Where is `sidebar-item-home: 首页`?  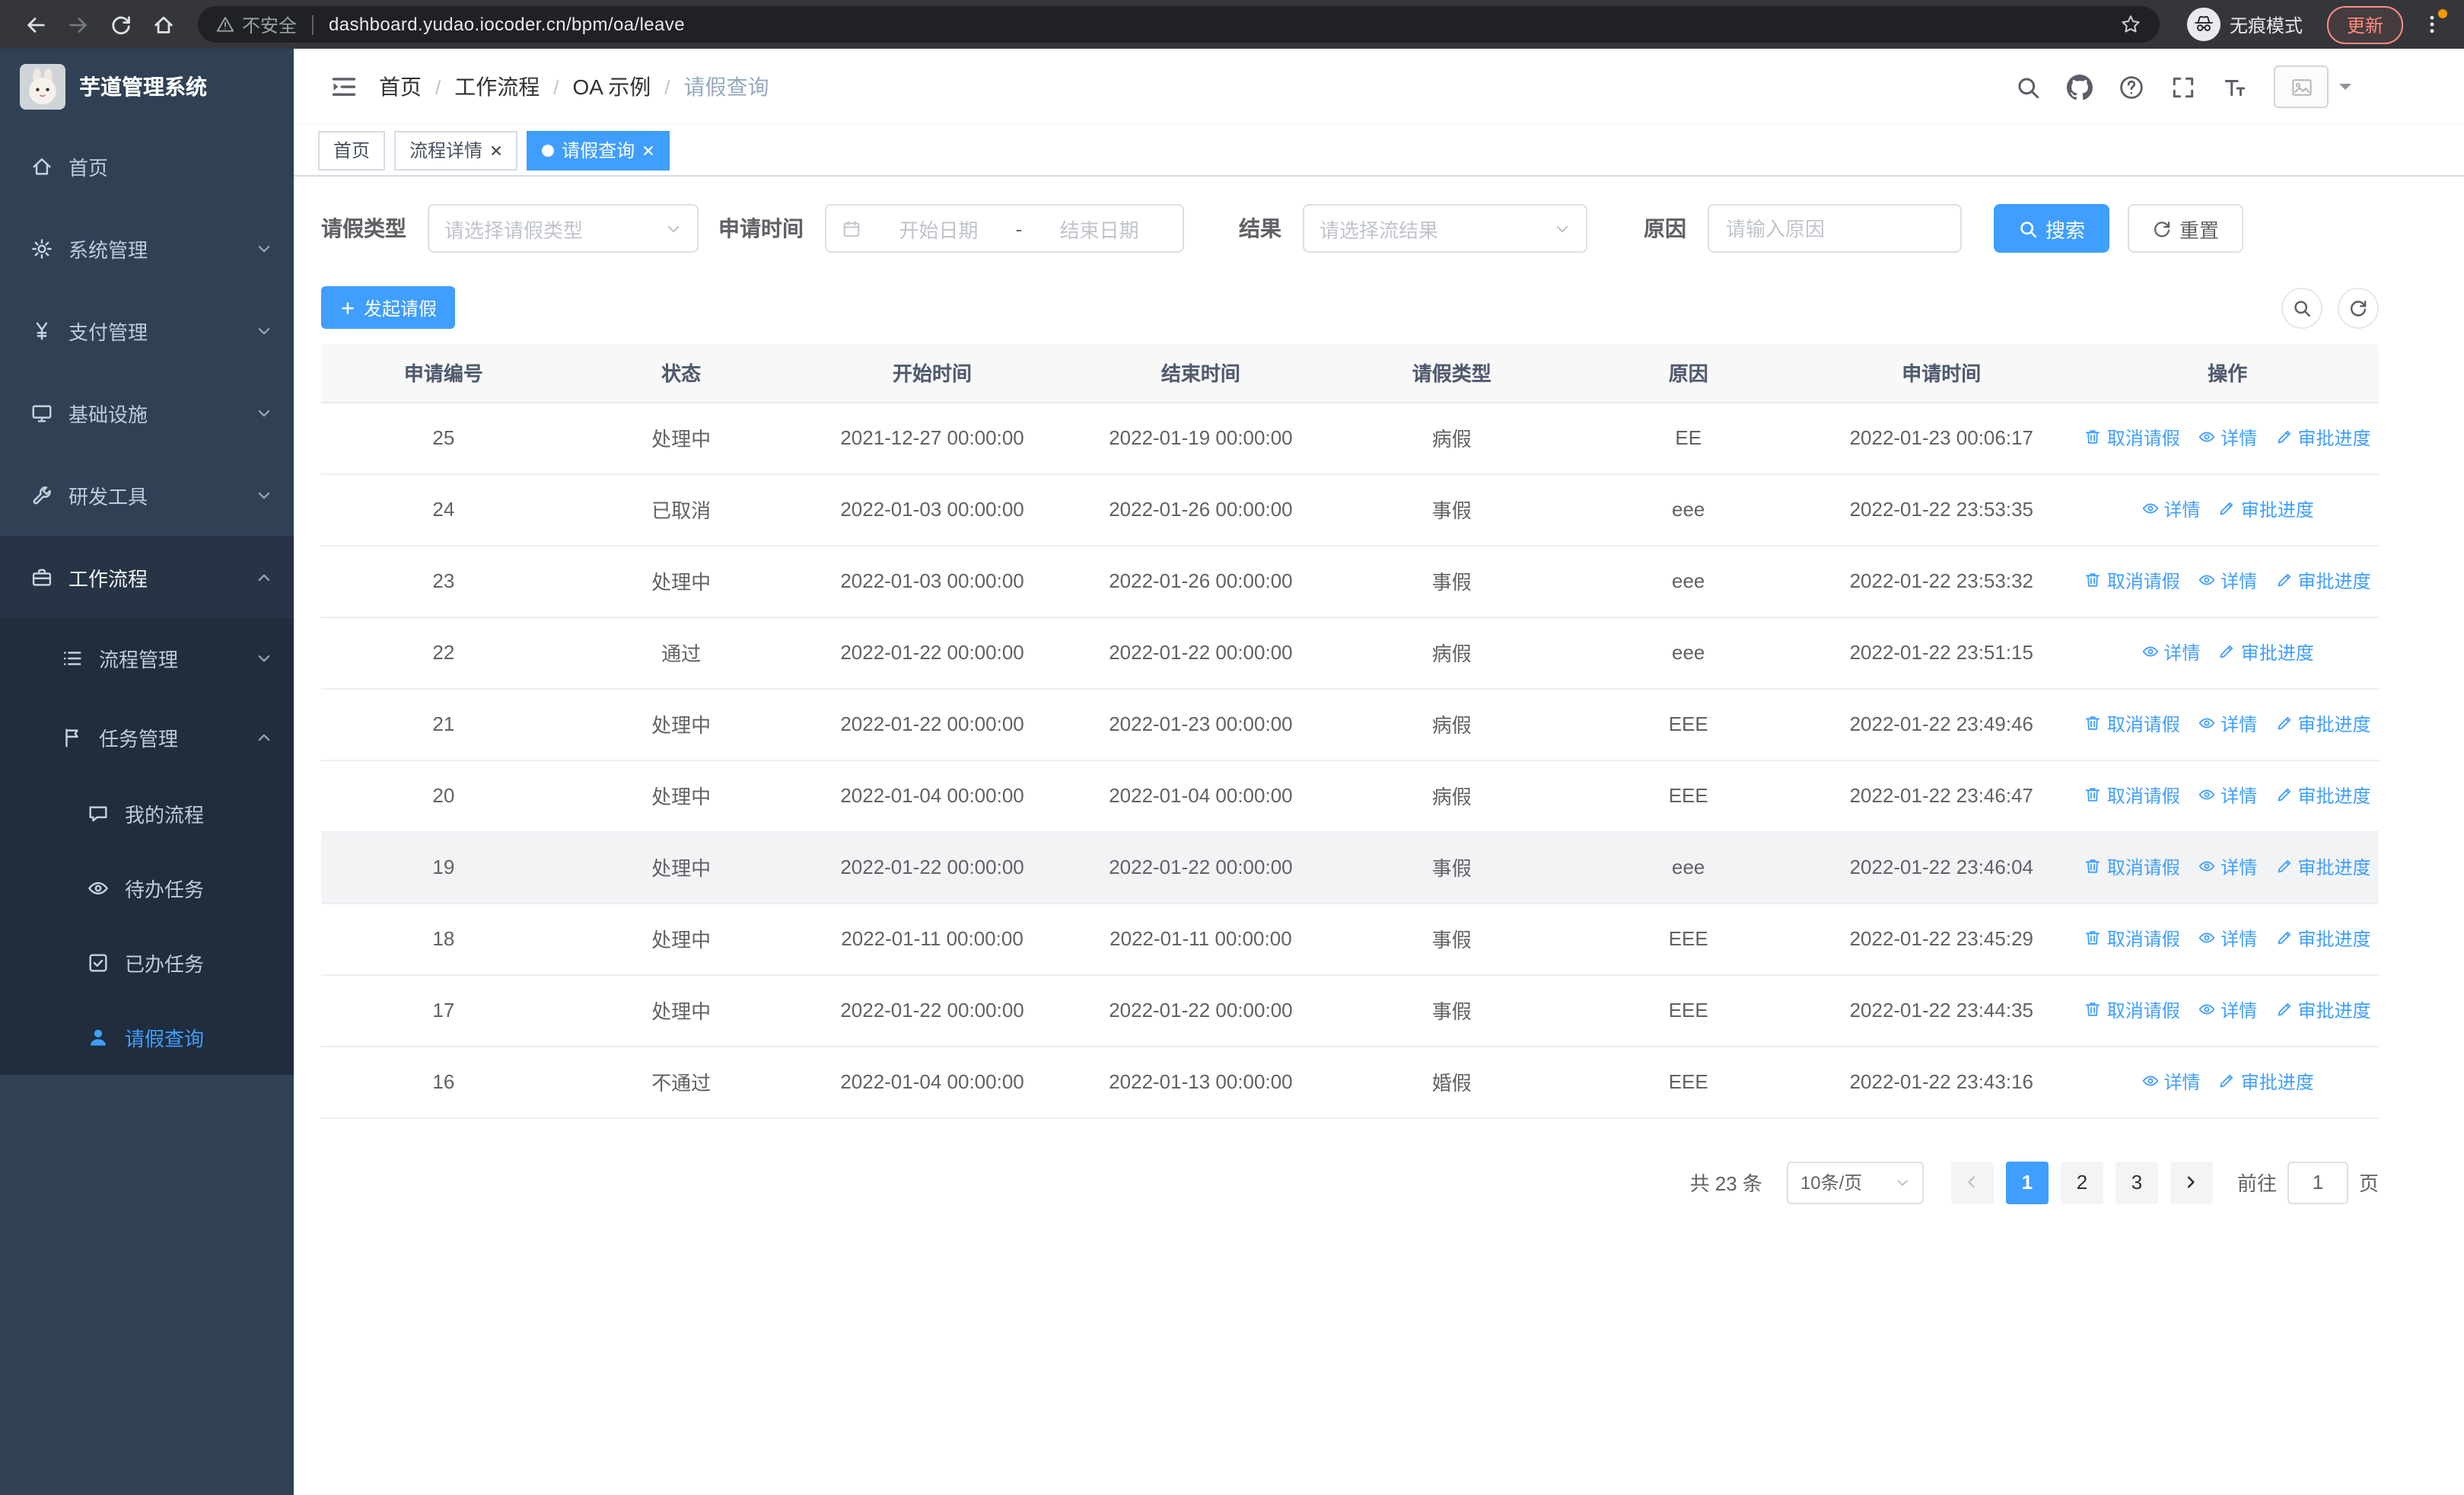 sidebar-item-home: 首页 is located at coordinates (147, 166).